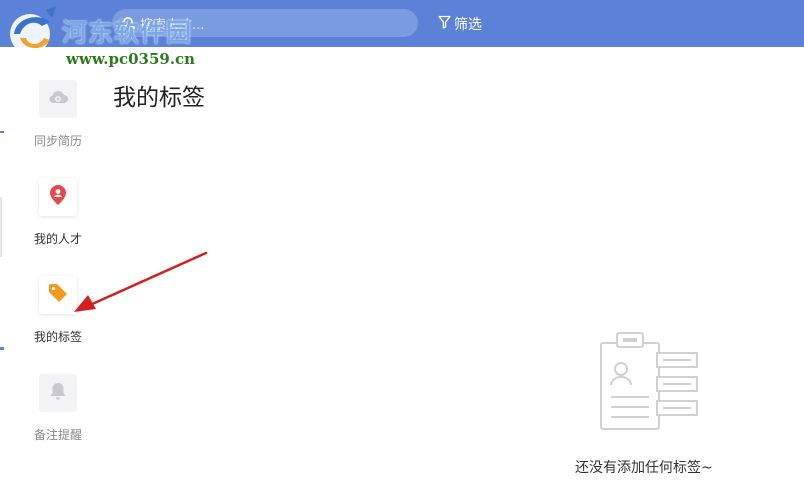 This screenshot has height=483, width=804. I want to click on sidebar-item-reminders: 备注提醒, so click(58, 408).